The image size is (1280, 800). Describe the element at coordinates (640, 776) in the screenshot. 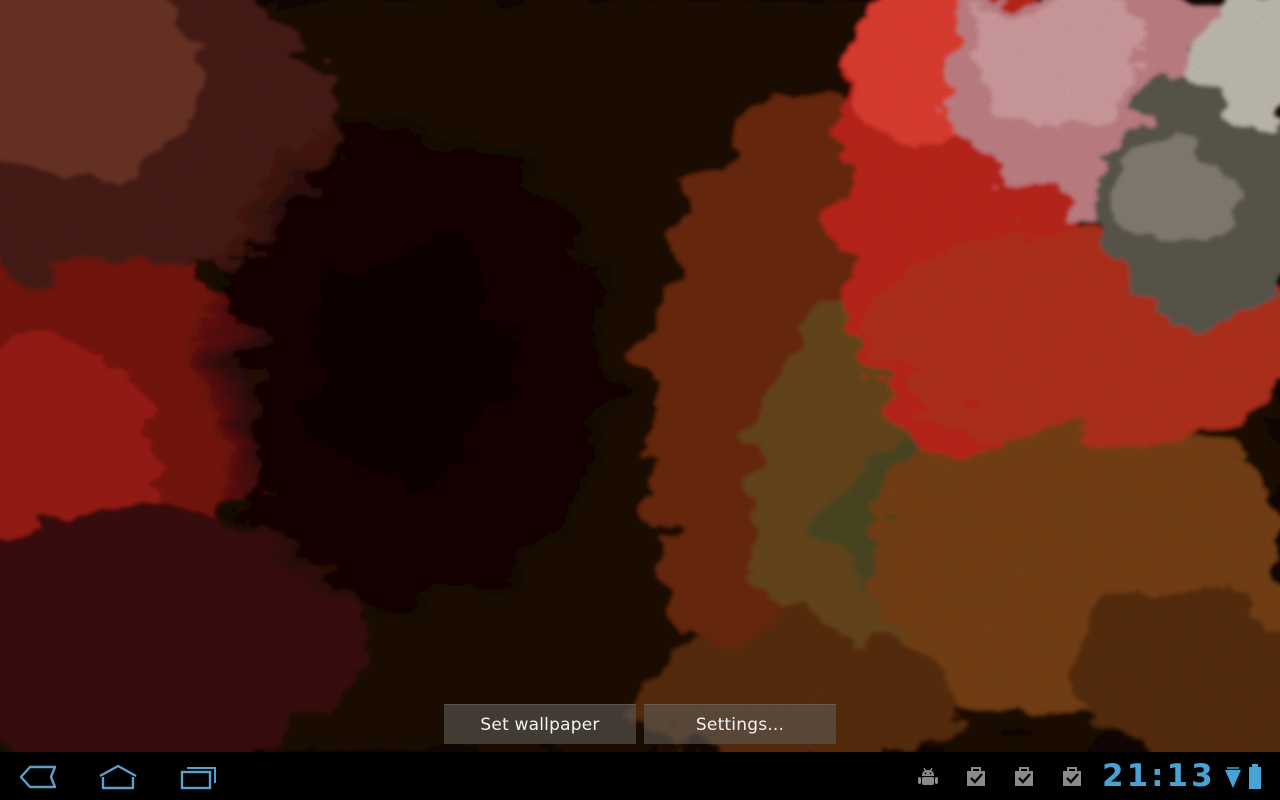

I see `system-bar: 21:13` at that location.